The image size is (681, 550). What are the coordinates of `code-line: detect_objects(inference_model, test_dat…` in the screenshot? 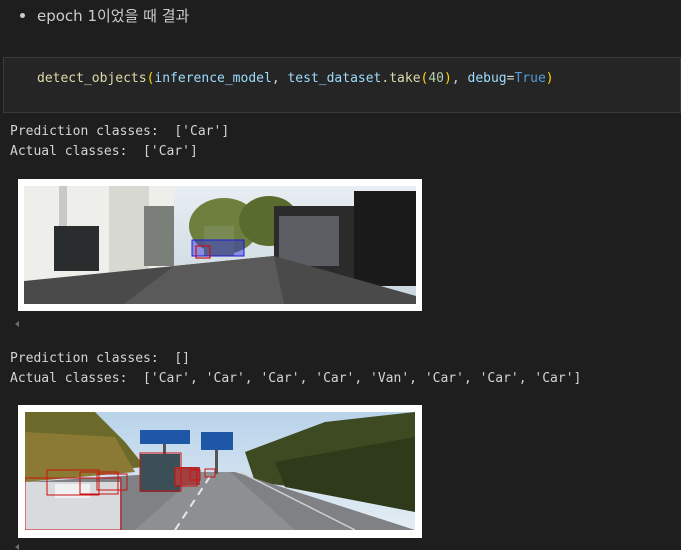 It's located at (295, 78).